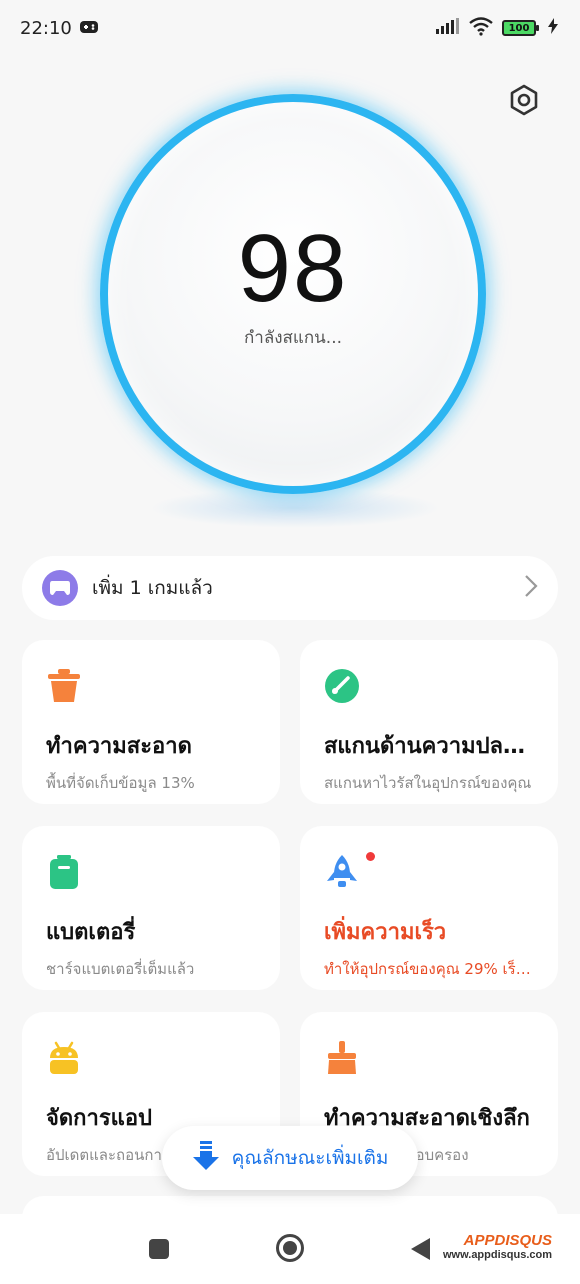  Describe the element at coordinates (553, 28) in the screenshot. I see `charging-icon` at that location.